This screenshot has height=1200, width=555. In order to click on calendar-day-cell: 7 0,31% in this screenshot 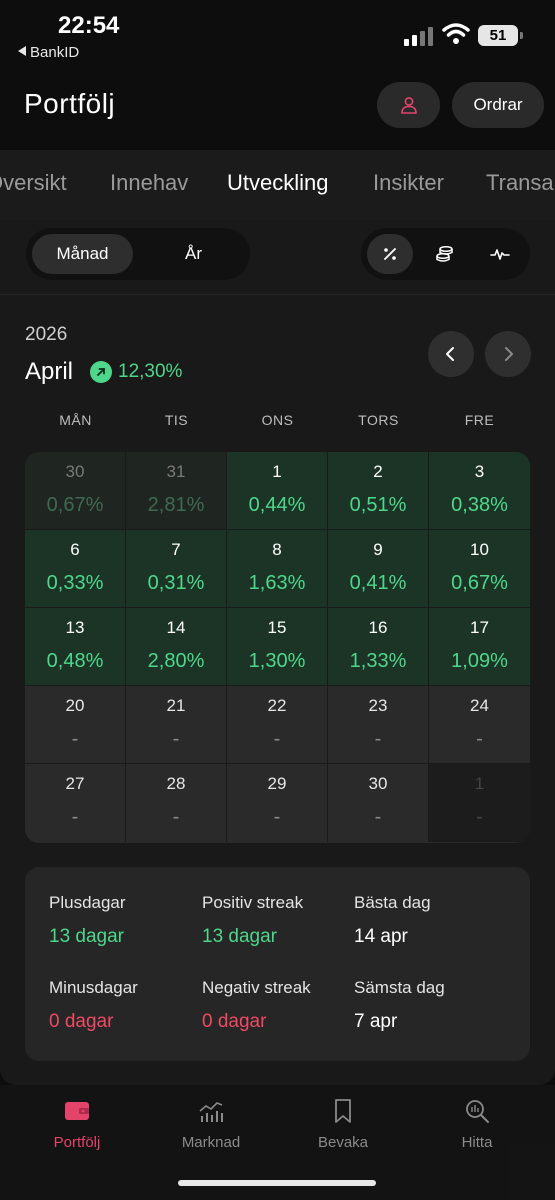, I will do `click(176, 569)`.